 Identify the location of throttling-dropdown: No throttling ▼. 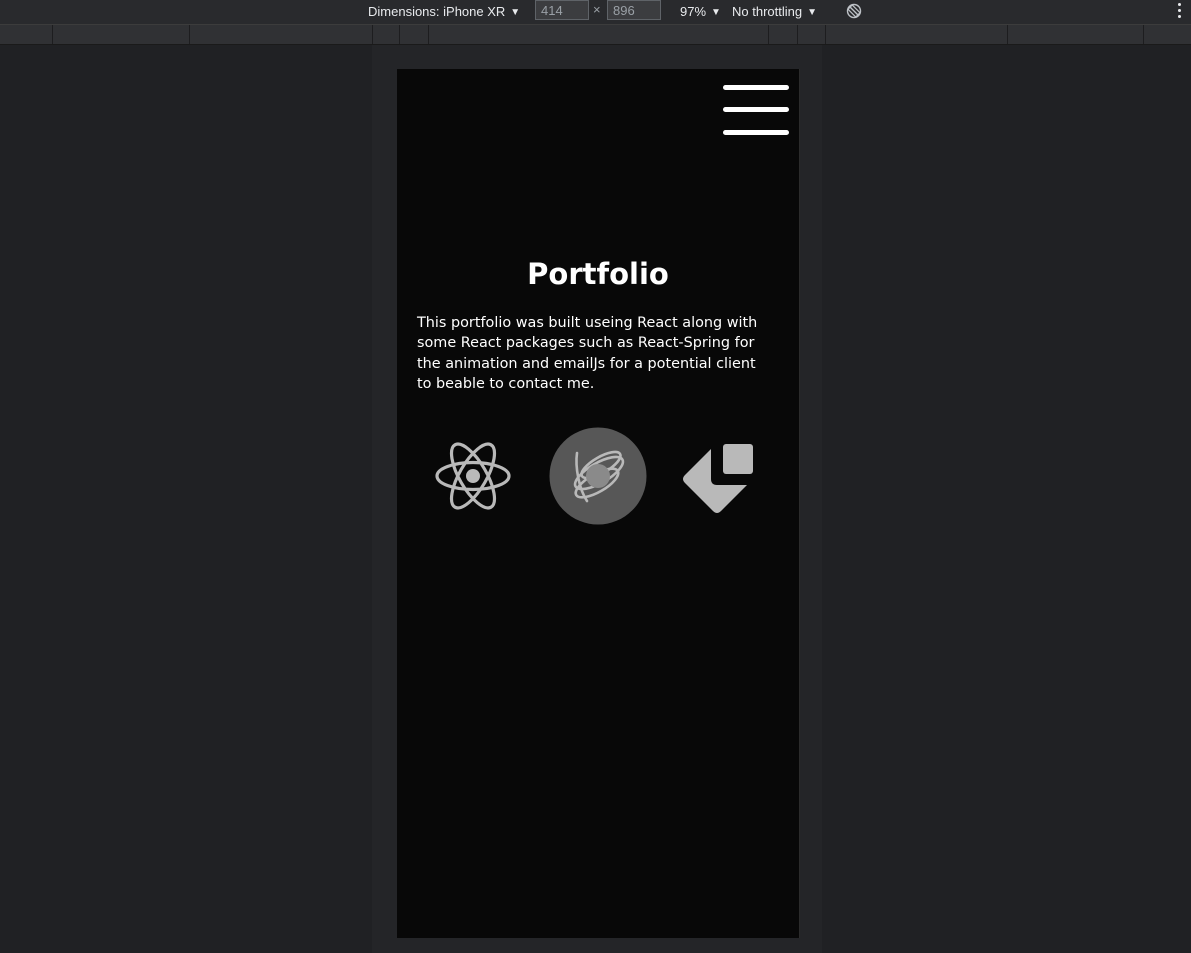
(774, 12).